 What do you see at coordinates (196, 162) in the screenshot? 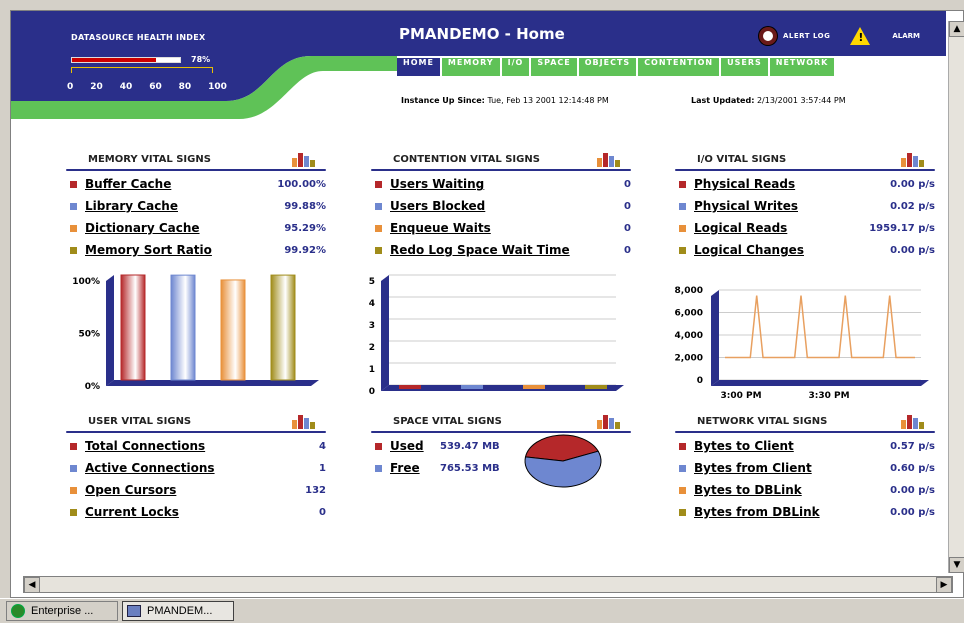
I see `memory-panel-title: MEMORY VITAL SIGNS` at bounding box center [196, 162].